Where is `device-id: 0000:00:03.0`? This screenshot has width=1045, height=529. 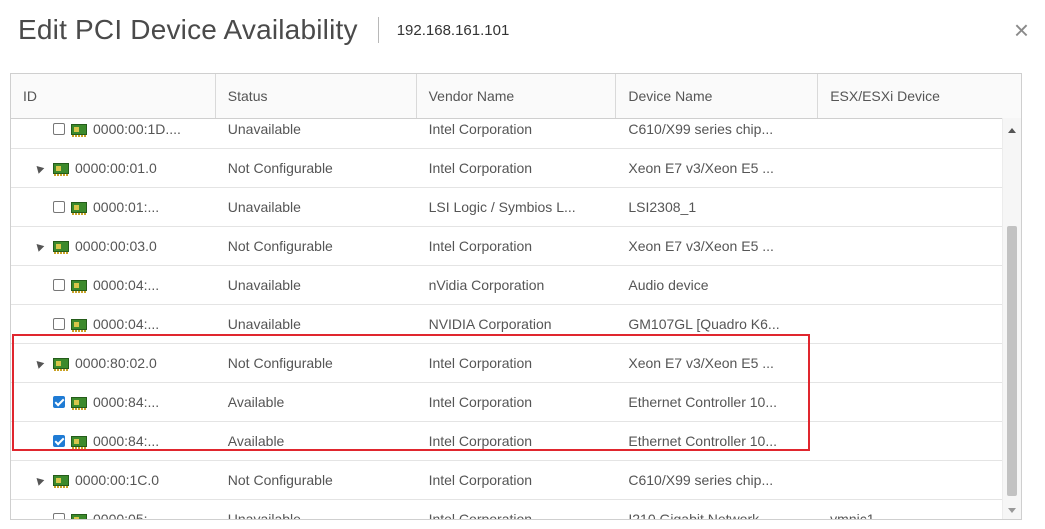
device-id: 0000:00:03.0 is located at coordinates (116, 246).